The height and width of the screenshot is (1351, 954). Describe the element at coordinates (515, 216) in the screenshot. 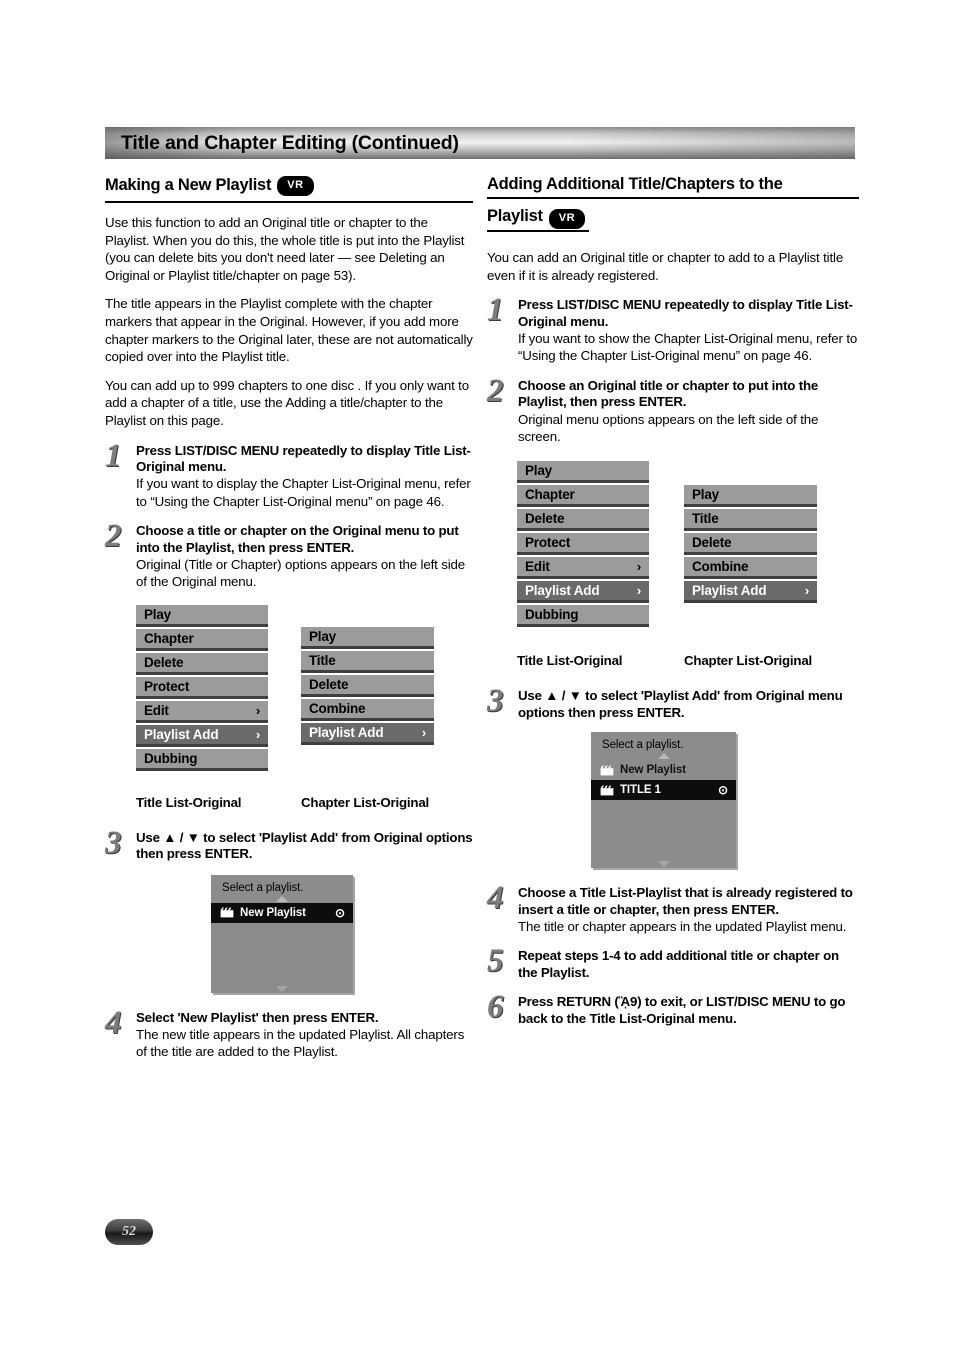

I see `right-heading-line-2: Playlist` at that location.